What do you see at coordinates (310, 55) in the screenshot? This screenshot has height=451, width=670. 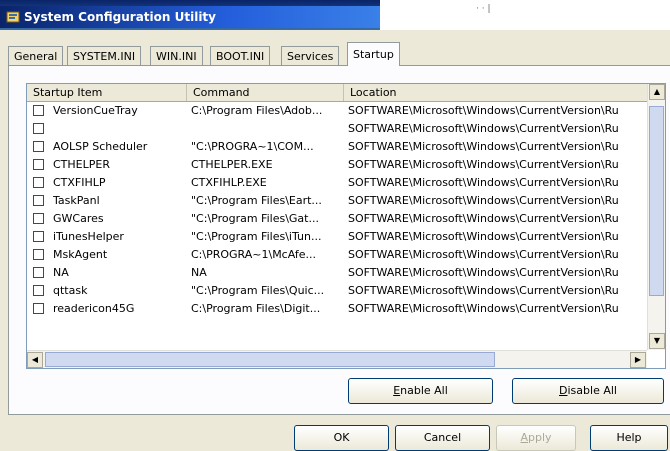 I see `tab-services: Services` at bounding box center [310, 55].